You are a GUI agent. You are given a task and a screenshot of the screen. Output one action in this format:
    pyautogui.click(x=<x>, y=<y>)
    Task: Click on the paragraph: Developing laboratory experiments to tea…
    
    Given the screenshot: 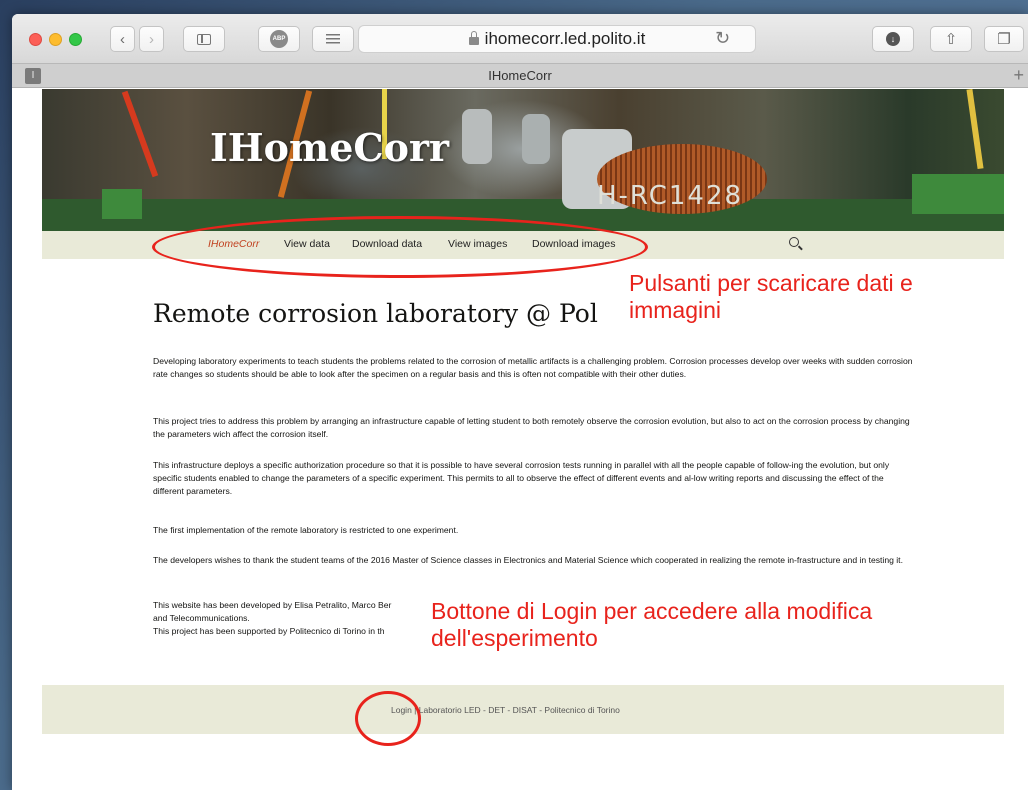 What is the action you would take?
    pyautogui.click(x=533, y=368)
    